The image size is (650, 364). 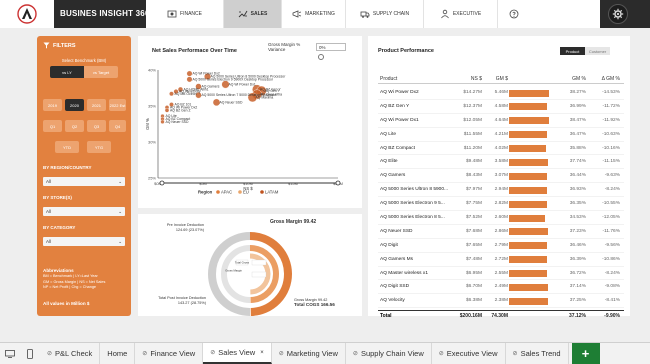 What do you see at coordinates (605, 79) in the screenshot?
I see `header-delta-gm-pct: Δ GM %` at bounding box center [605, 79].